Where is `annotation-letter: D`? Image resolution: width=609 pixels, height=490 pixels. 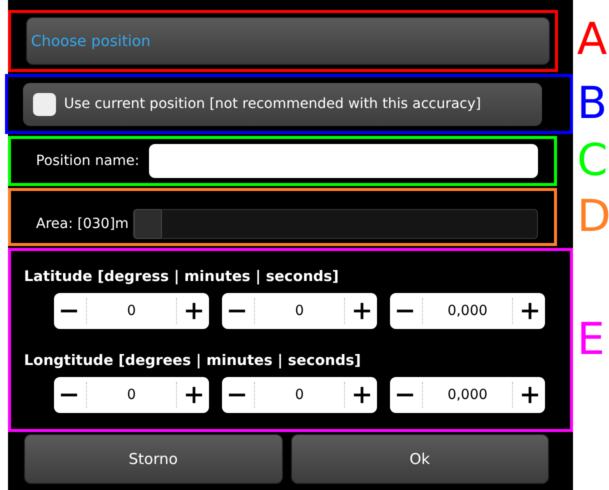
annotation-letter: D is located at coordinates (593, 217).